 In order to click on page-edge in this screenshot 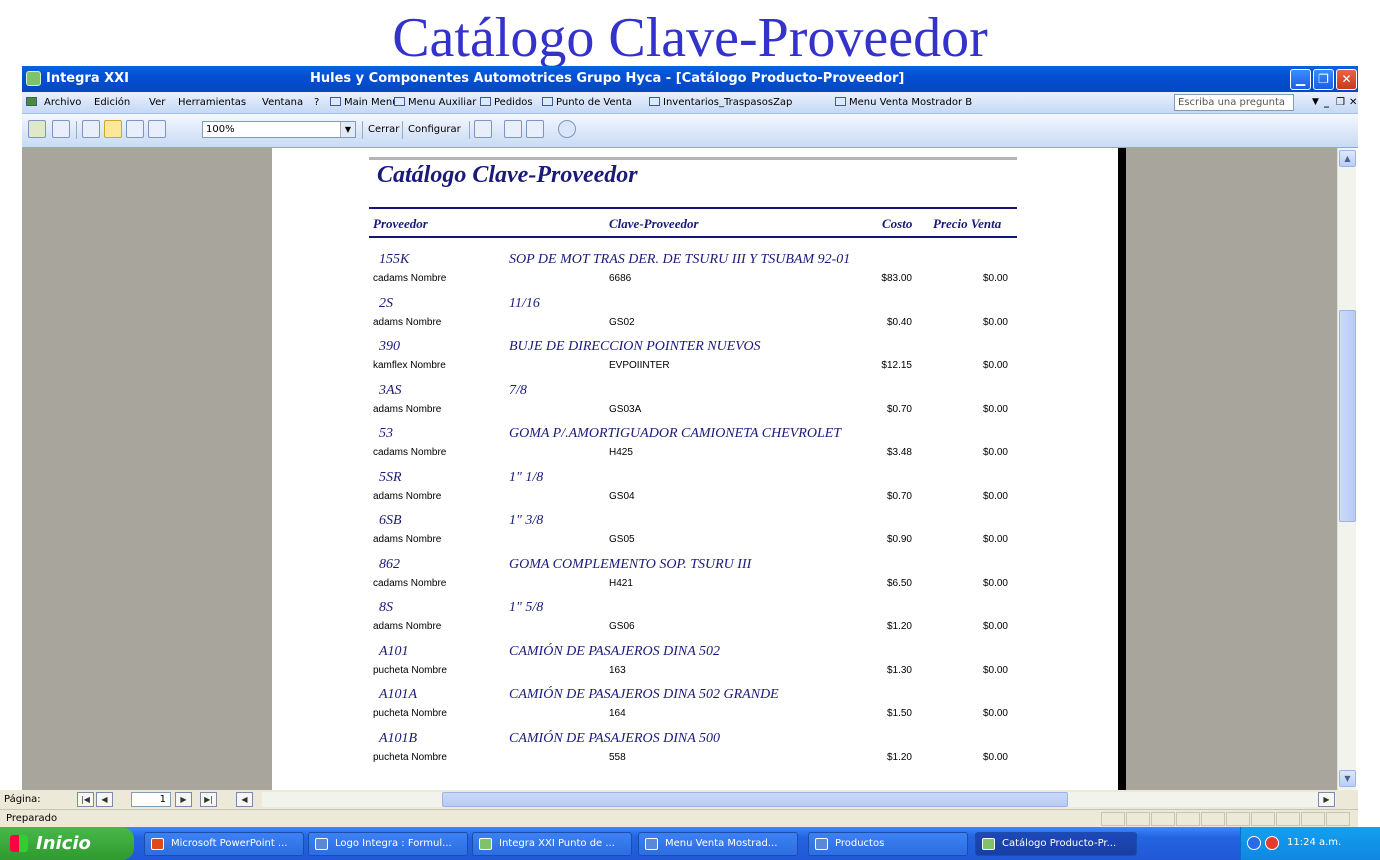, I will do `click(1122, 469)`.